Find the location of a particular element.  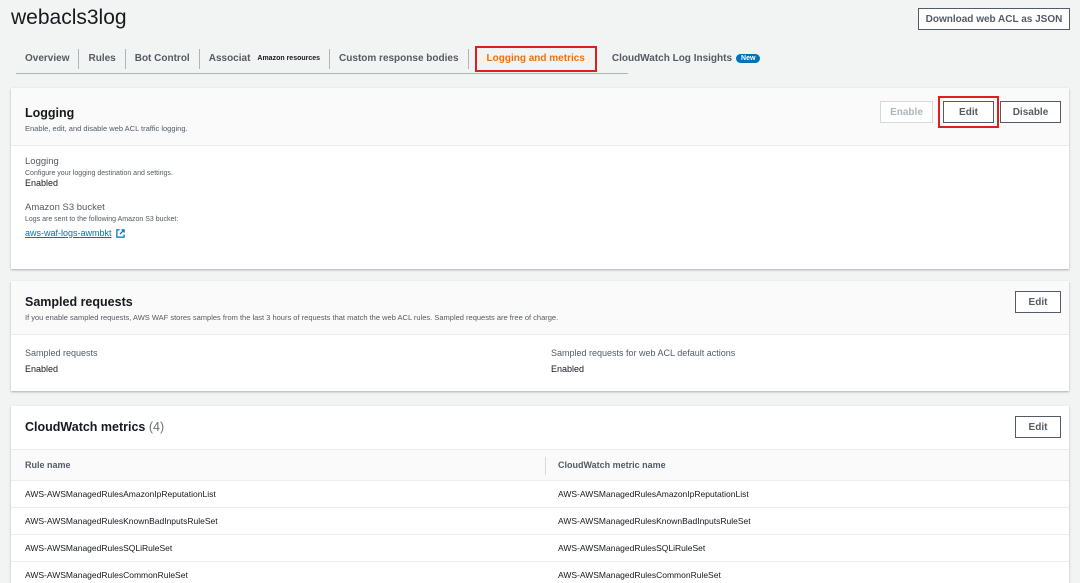

metrics-header: CloudWatch metrics (4) is located at coordinates (94, 427).